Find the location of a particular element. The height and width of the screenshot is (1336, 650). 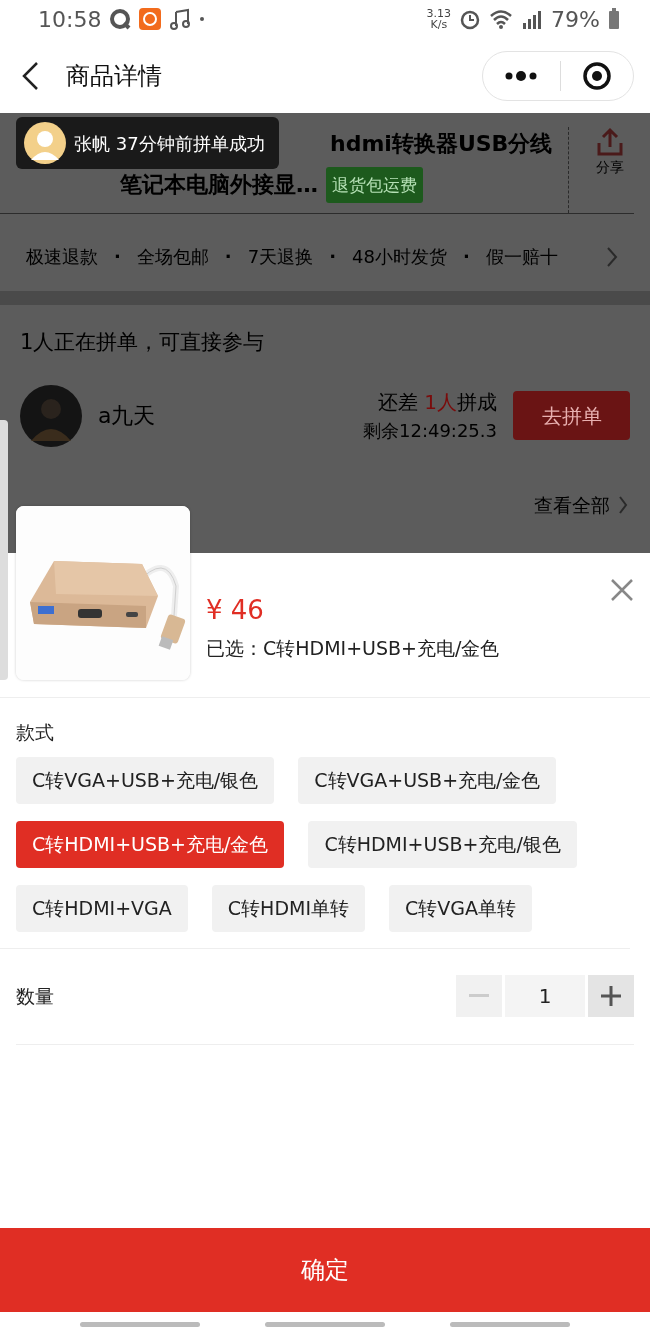

variant-option: C转VGA单转 is located at coordinates (460, 908).